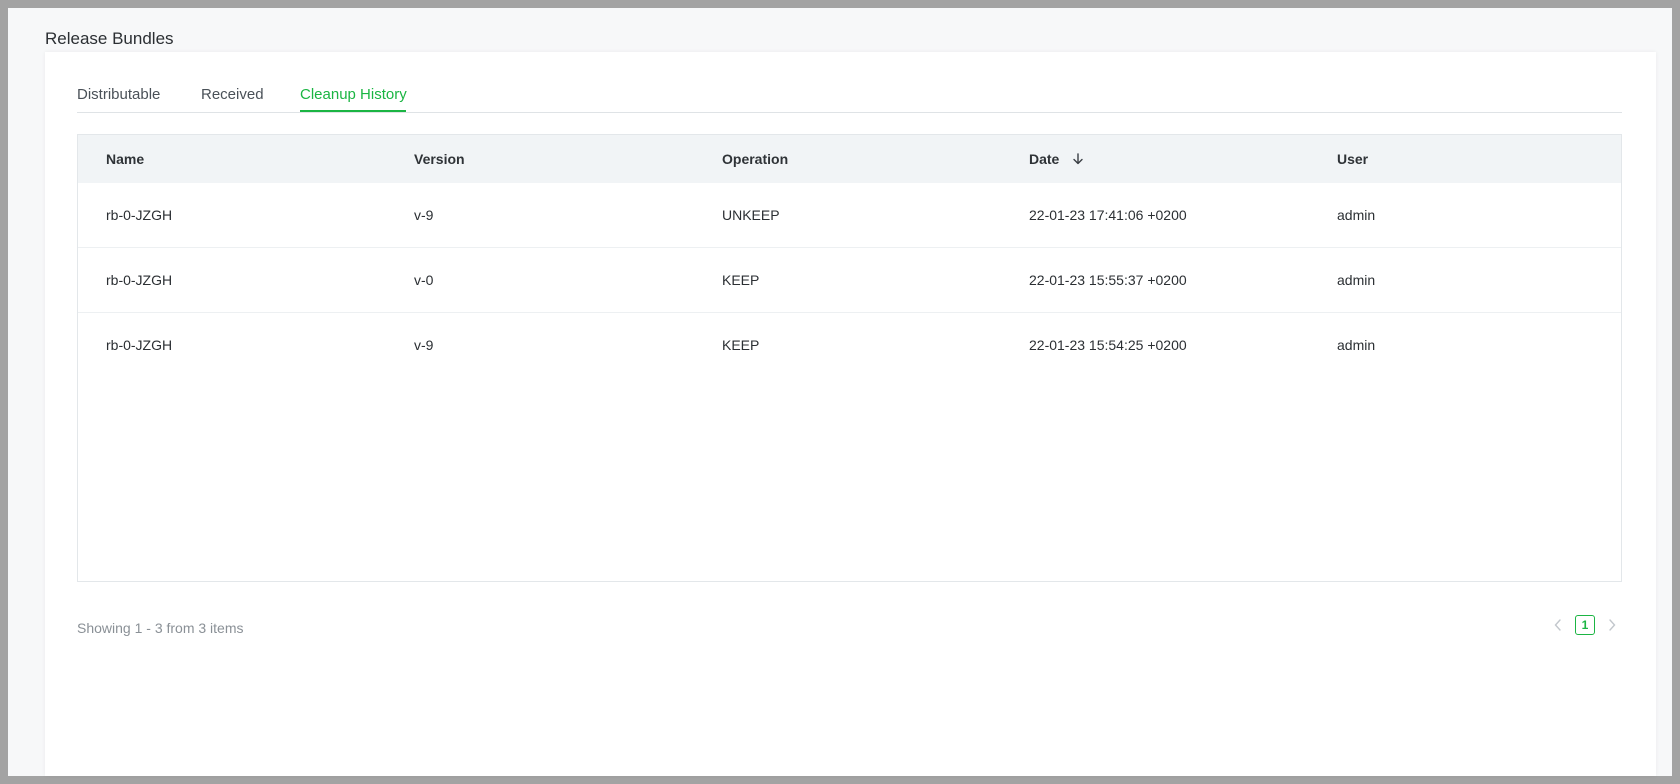 The width and height of the screenshot is (1680, 784). Describe the element at coordinates (1352, 159) in the screenshot. I see `column-header-user: User` at that location.